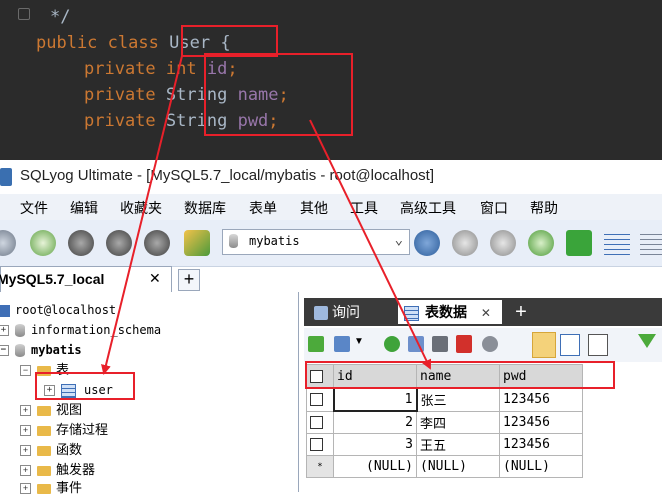 Image resolution: width=662 pixels, height=498 pixels. Describe the element at coordinates (490, 344) in the screenshot. I see `cancel-icon` at that location.